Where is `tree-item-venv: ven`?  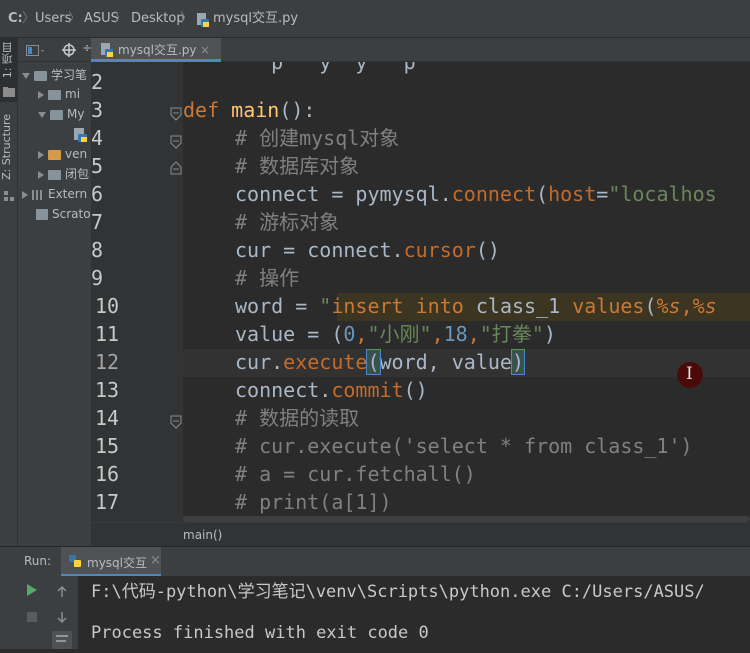
tree-item-venv: ven is located at coordinates (62, 154).